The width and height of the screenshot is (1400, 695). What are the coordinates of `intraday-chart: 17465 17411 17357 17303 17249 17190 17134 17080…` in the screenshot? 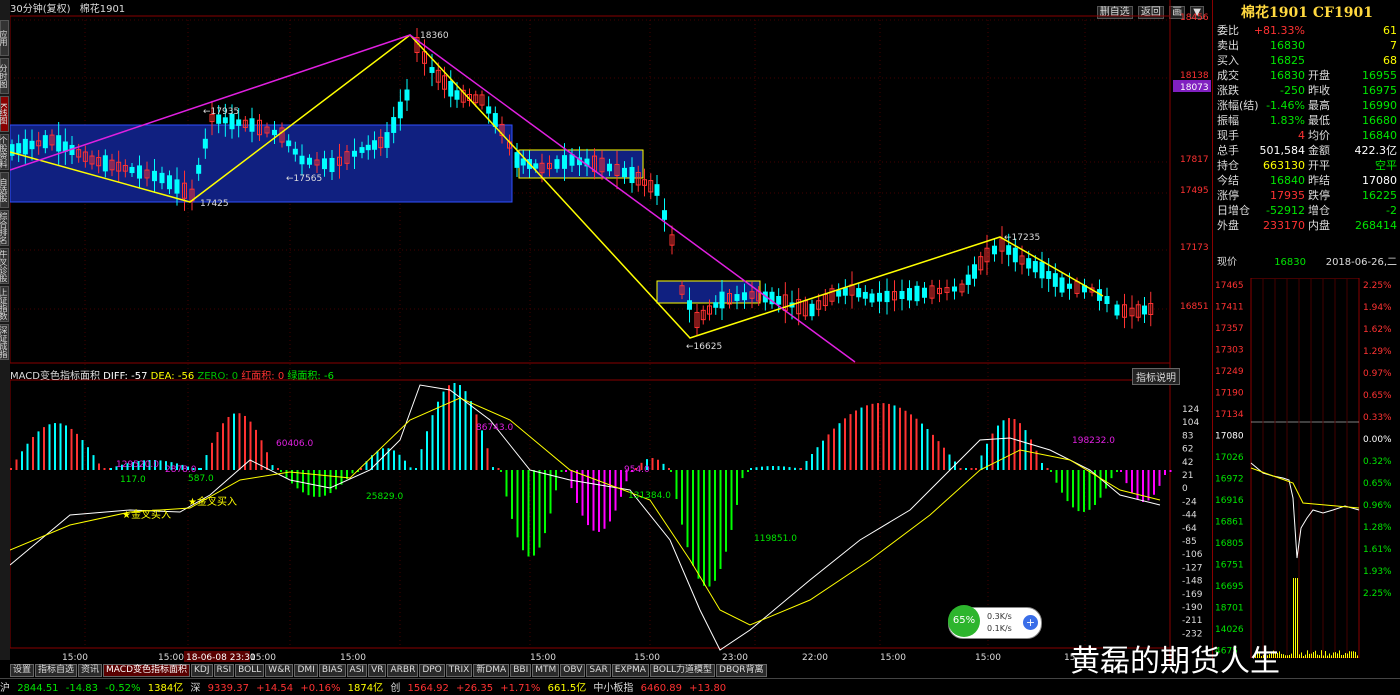 It's located at (1306, 468).